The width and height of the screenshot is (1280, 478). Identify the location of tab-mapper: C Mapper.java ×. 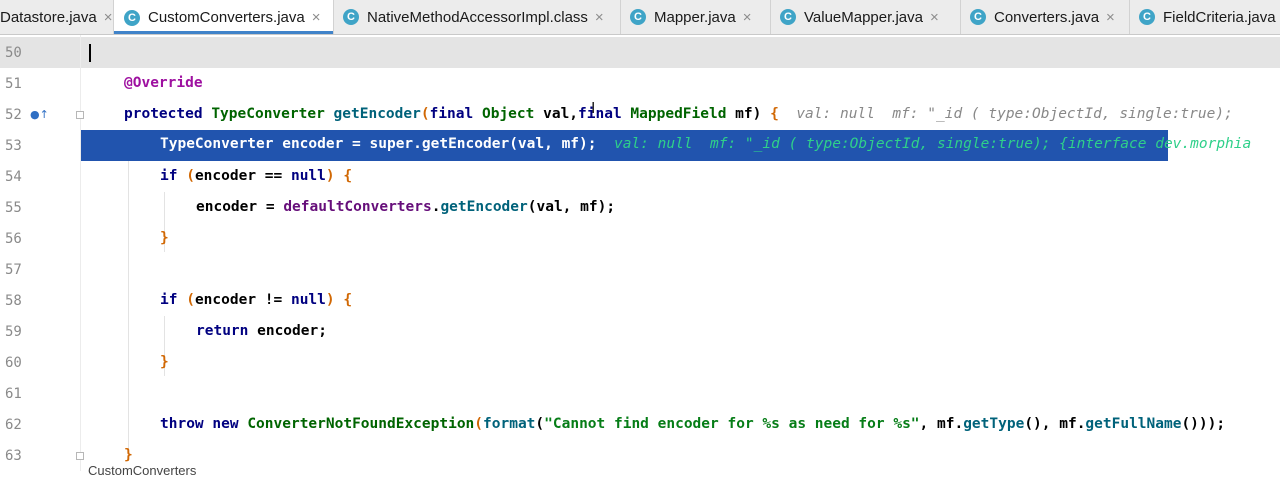
(696, 17).